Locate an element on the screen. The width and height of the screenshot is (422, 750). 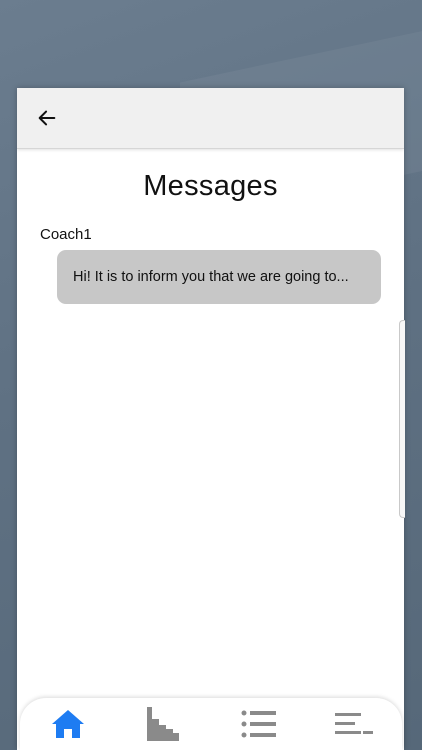
menu-lines-icon is located at coordinates (354, 723).